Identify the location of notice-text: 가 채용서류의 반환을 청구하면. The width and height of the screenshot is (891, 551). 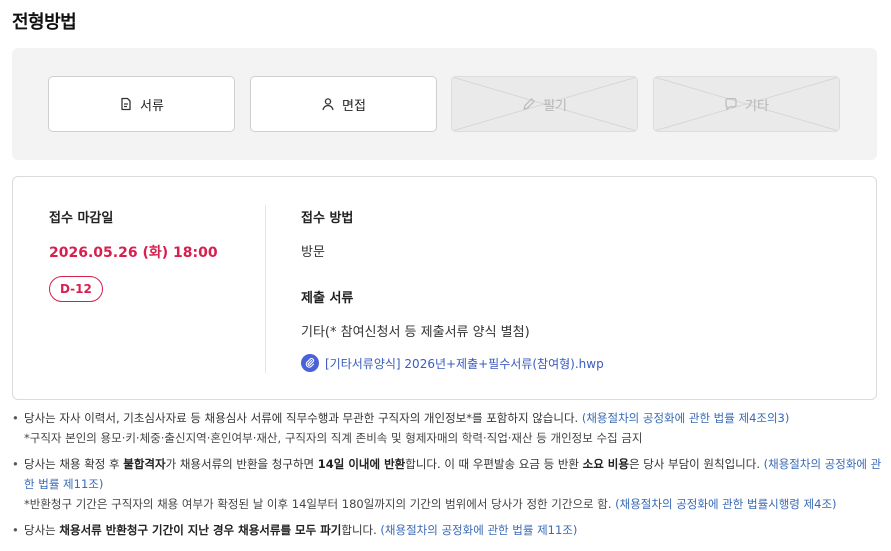
(241, 464).